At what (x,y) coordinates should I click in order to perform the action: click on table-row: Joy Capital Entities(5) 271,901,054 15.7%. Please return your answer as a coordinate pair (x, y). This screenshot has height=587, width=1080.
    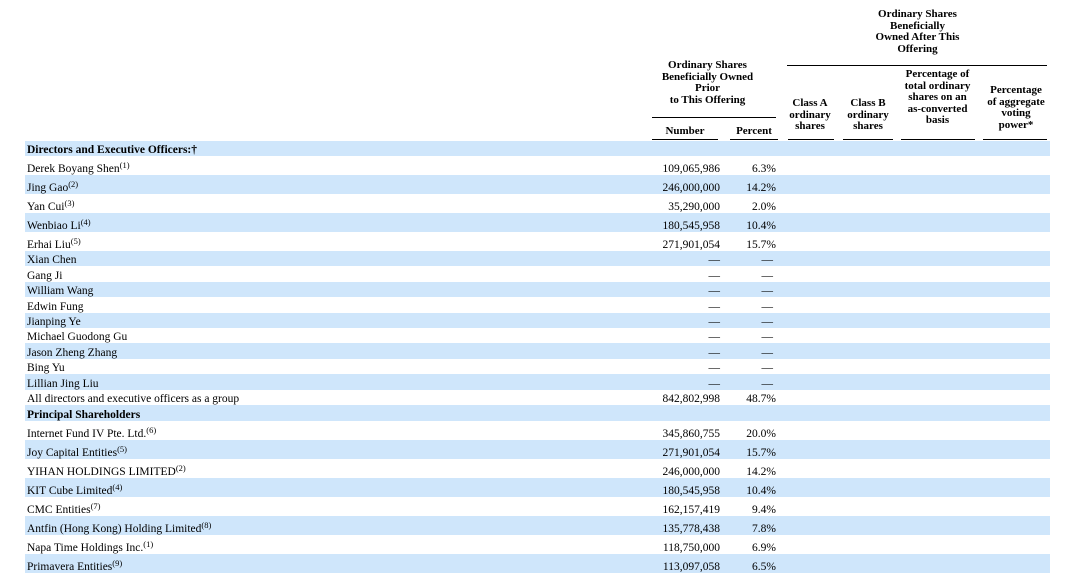
    Looking at the image, I should click on (537, 449).